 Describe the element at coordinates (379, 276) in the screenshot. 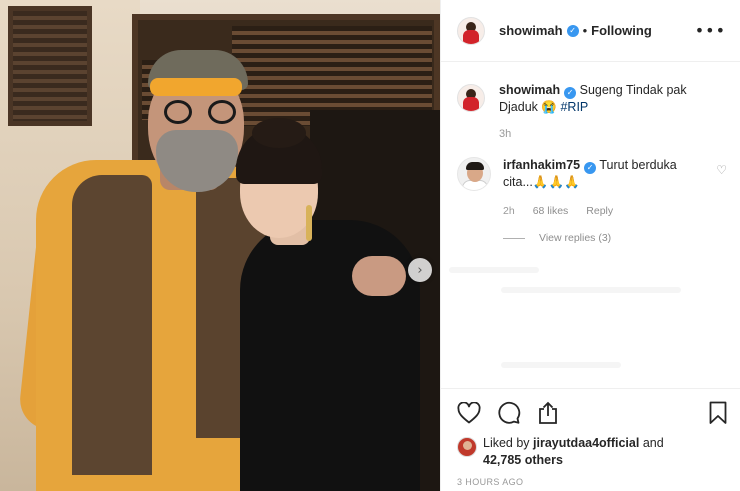

I see `man-hand-on-shoulder` at that location.